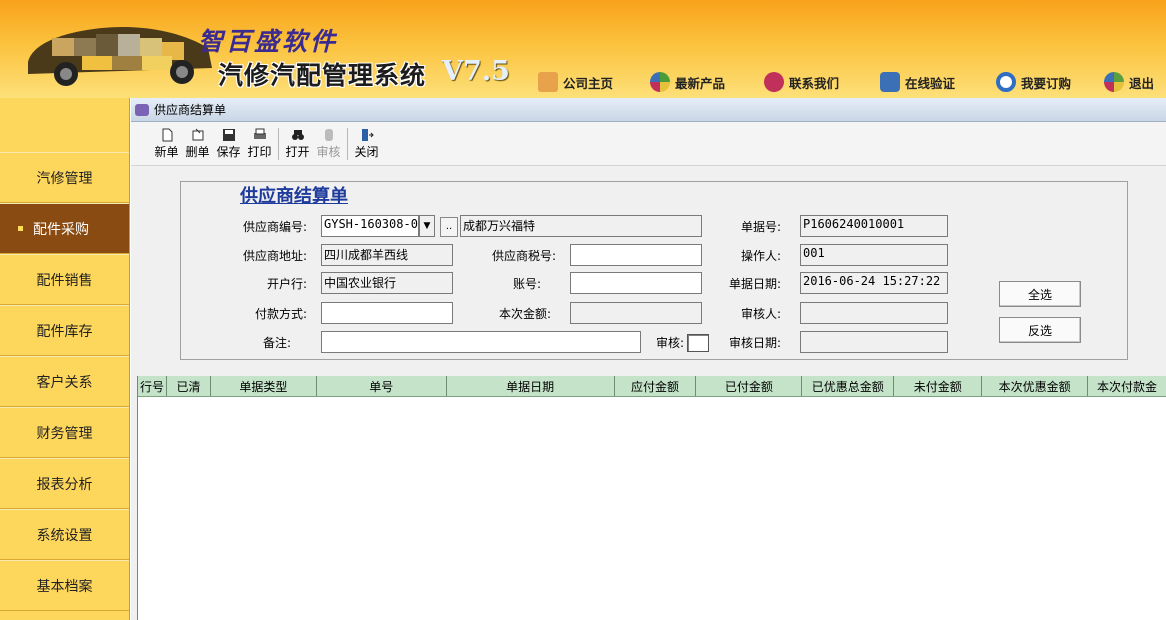  What do you see at coordinates (328, 144) in the screenshot?
I see `audit-button: 审核` at bounding box center [328, 144].